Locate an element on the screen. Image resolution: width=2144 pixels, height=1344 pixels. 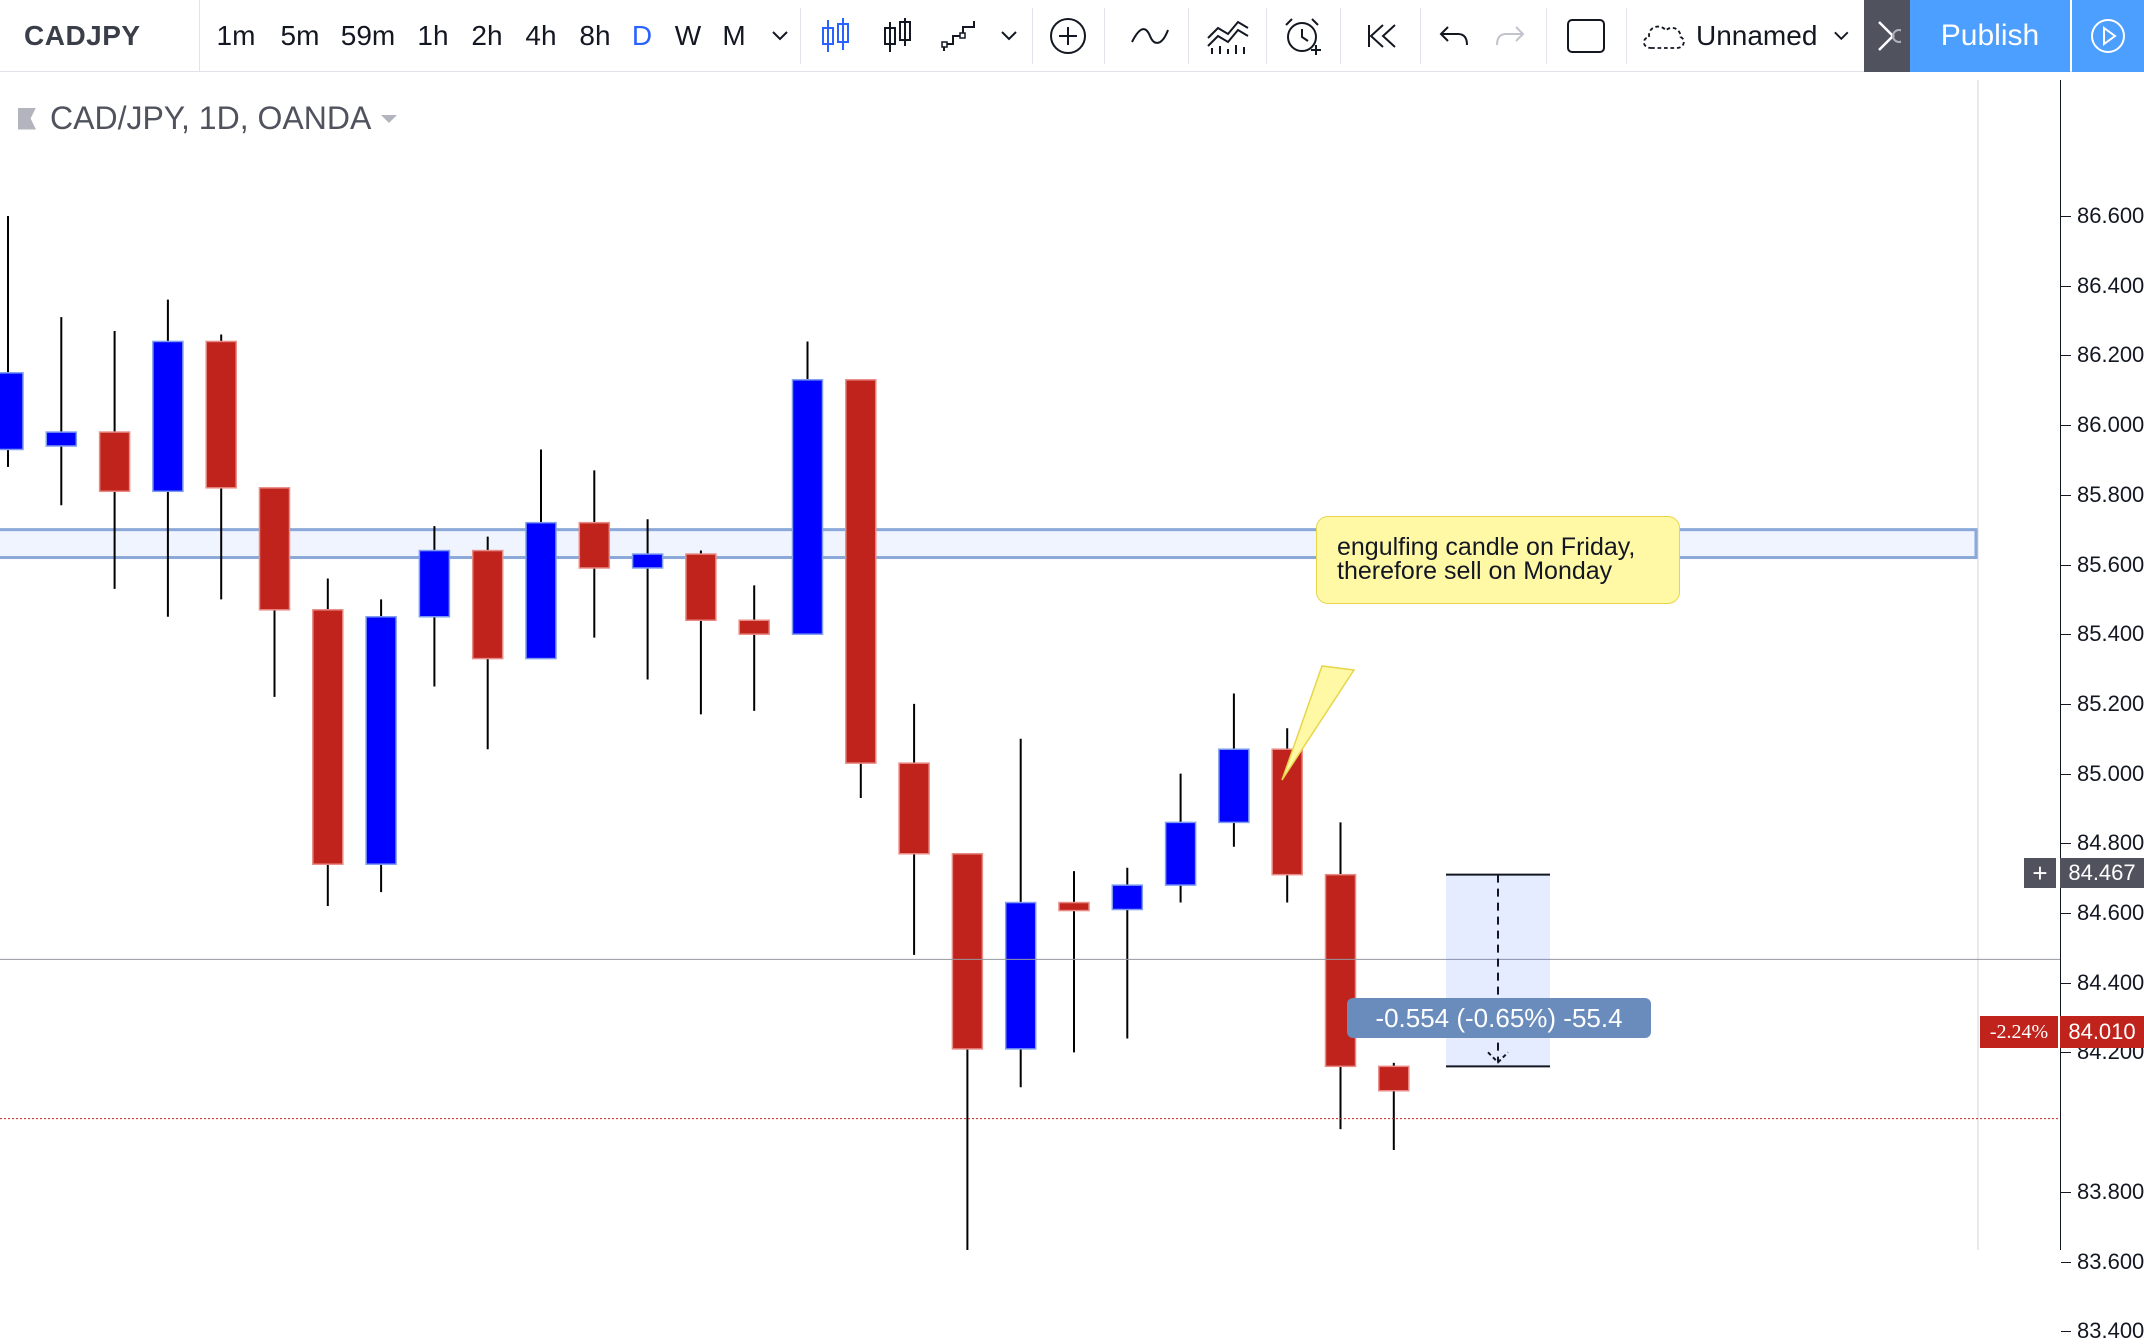
undo-button is located at coordinates (1454, 36).